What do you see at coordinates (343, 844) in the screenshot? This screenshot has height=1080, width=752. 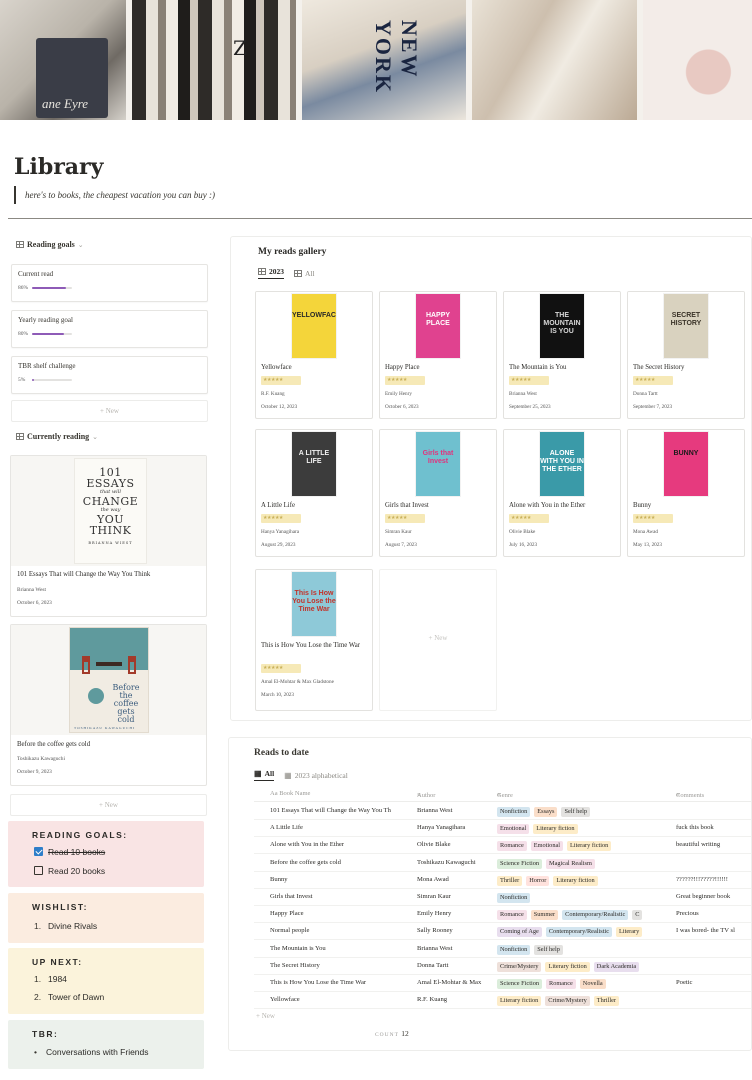 I see `cell-book-name: Alone with You in the Ether` at bounding box center [343, 844].